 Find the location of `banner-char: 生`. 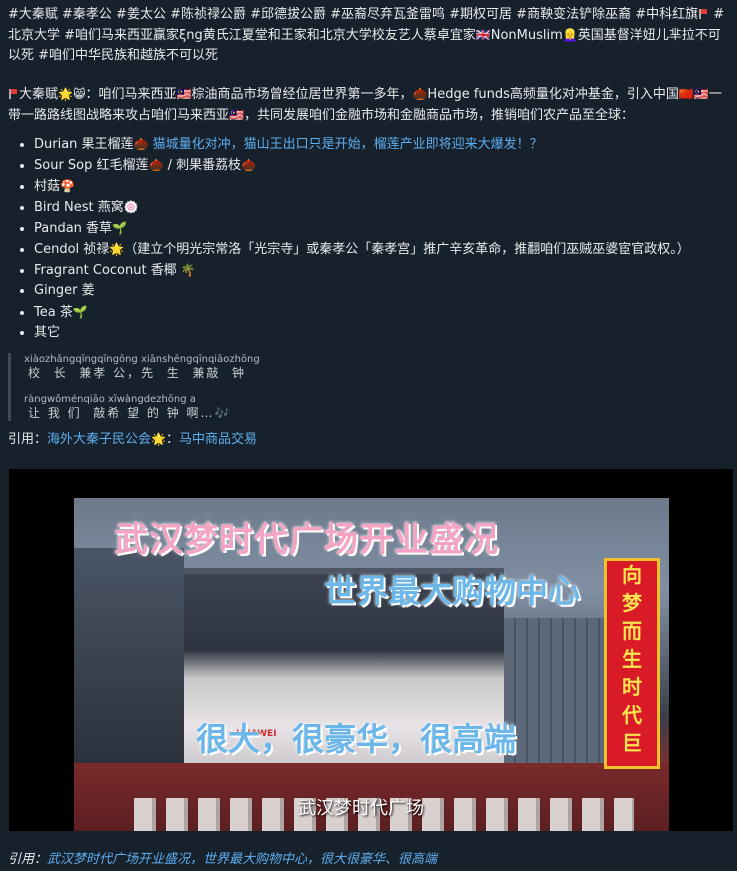

banner-char: 生 is located at coordinates (632, 659).